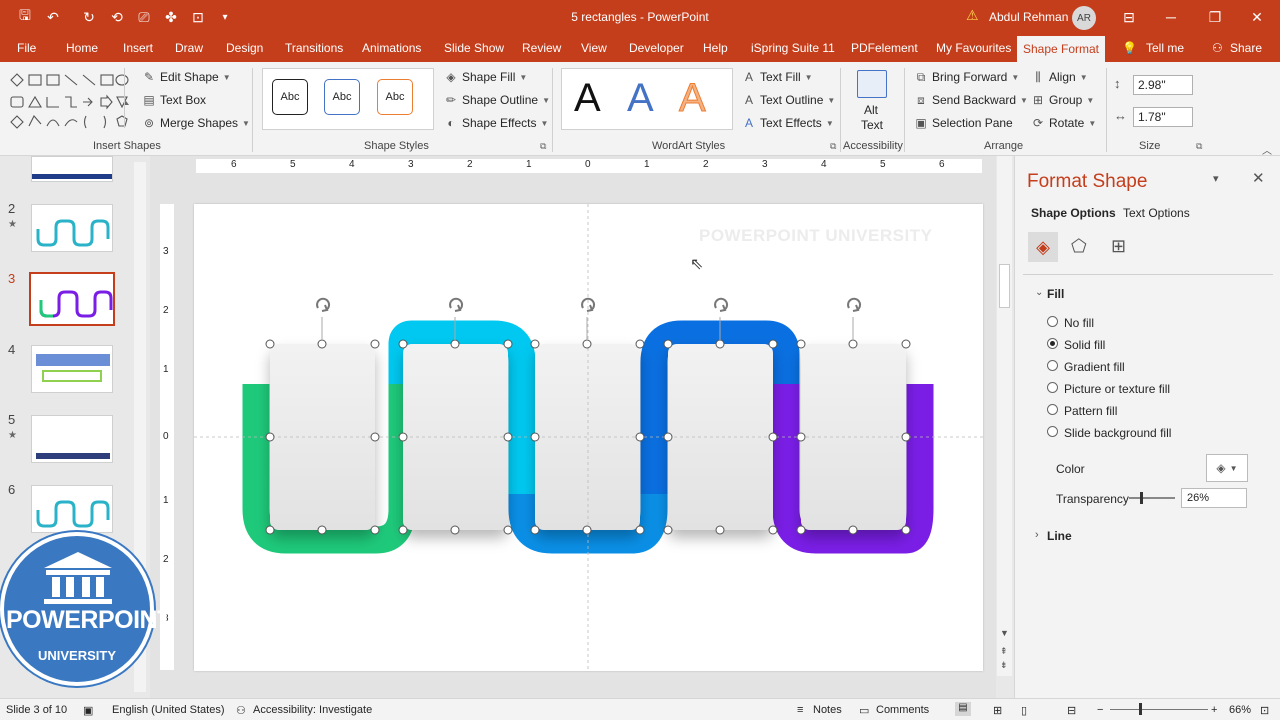  I want to click on selection-pane-button: ▣ Selection Pane, so click(963, 123).